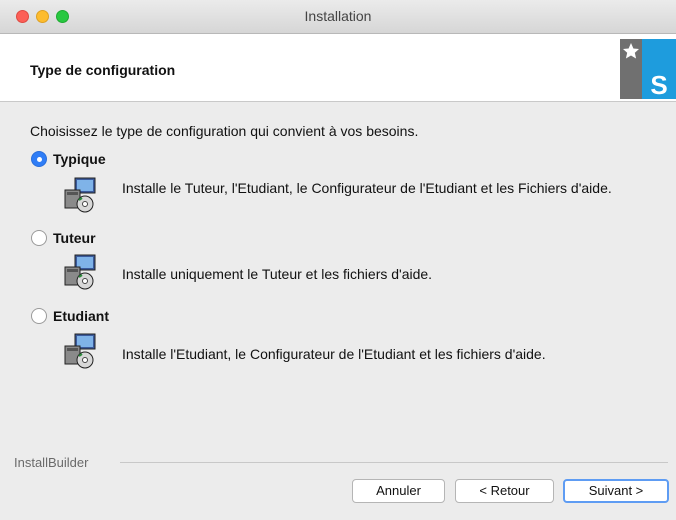 The image size is (676, 520). Describe the element at coordinates (39, 238) in the screenshot. I see `radio-tuteur` at that location.